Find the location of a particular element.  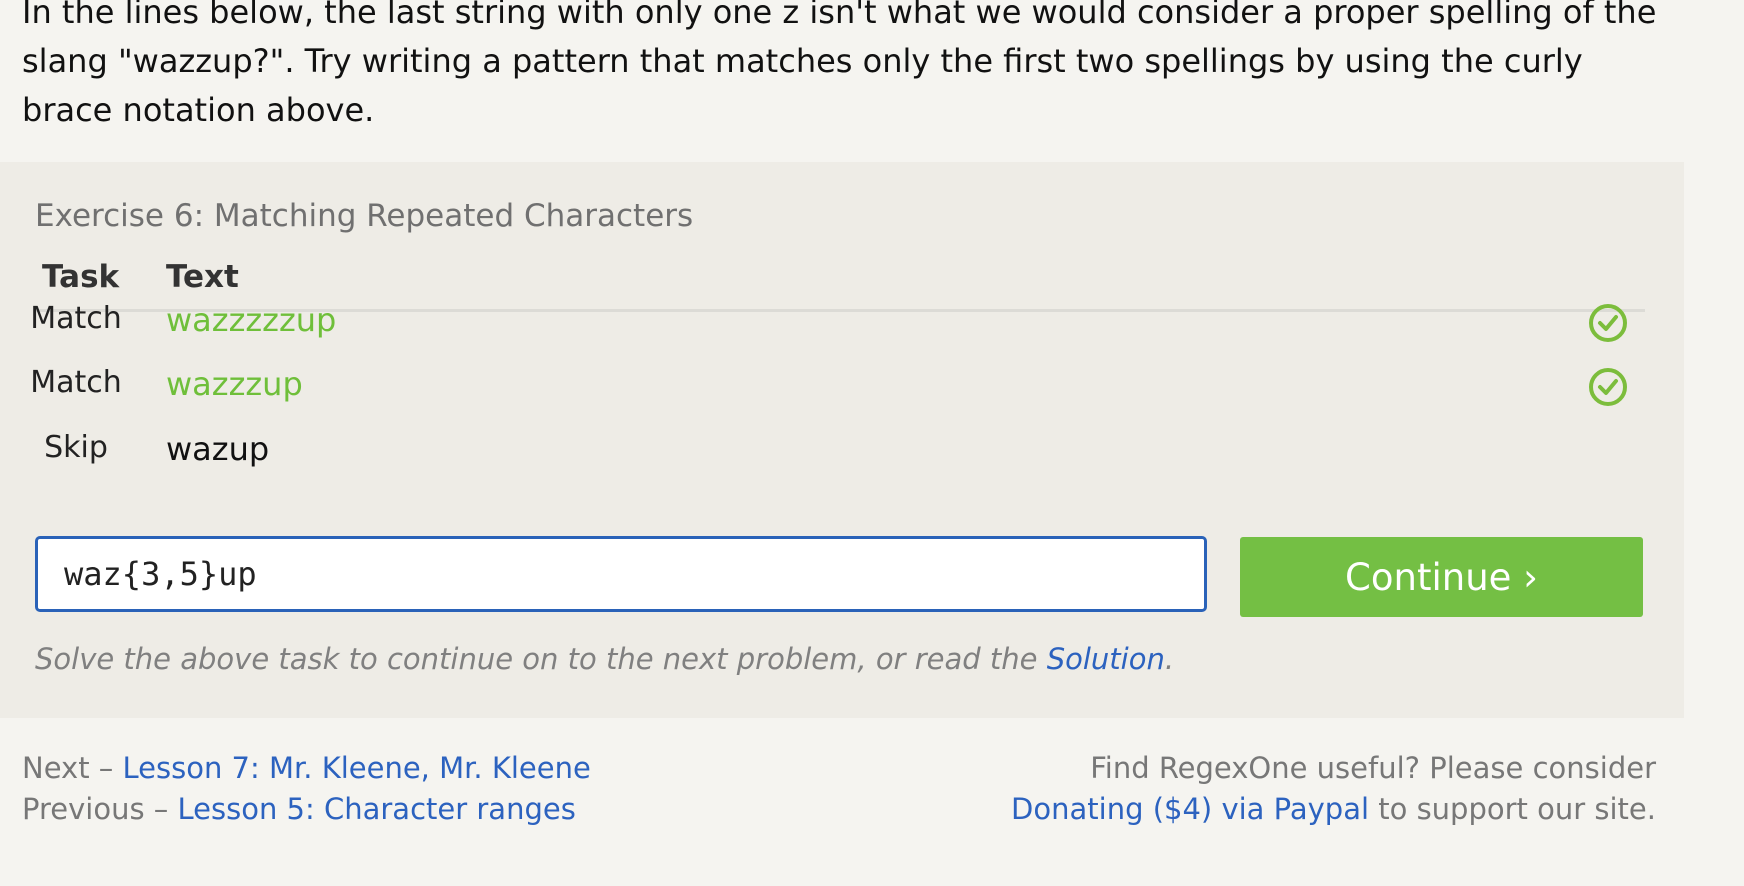

task-column-header: Task is located at coordinates (81, 277).